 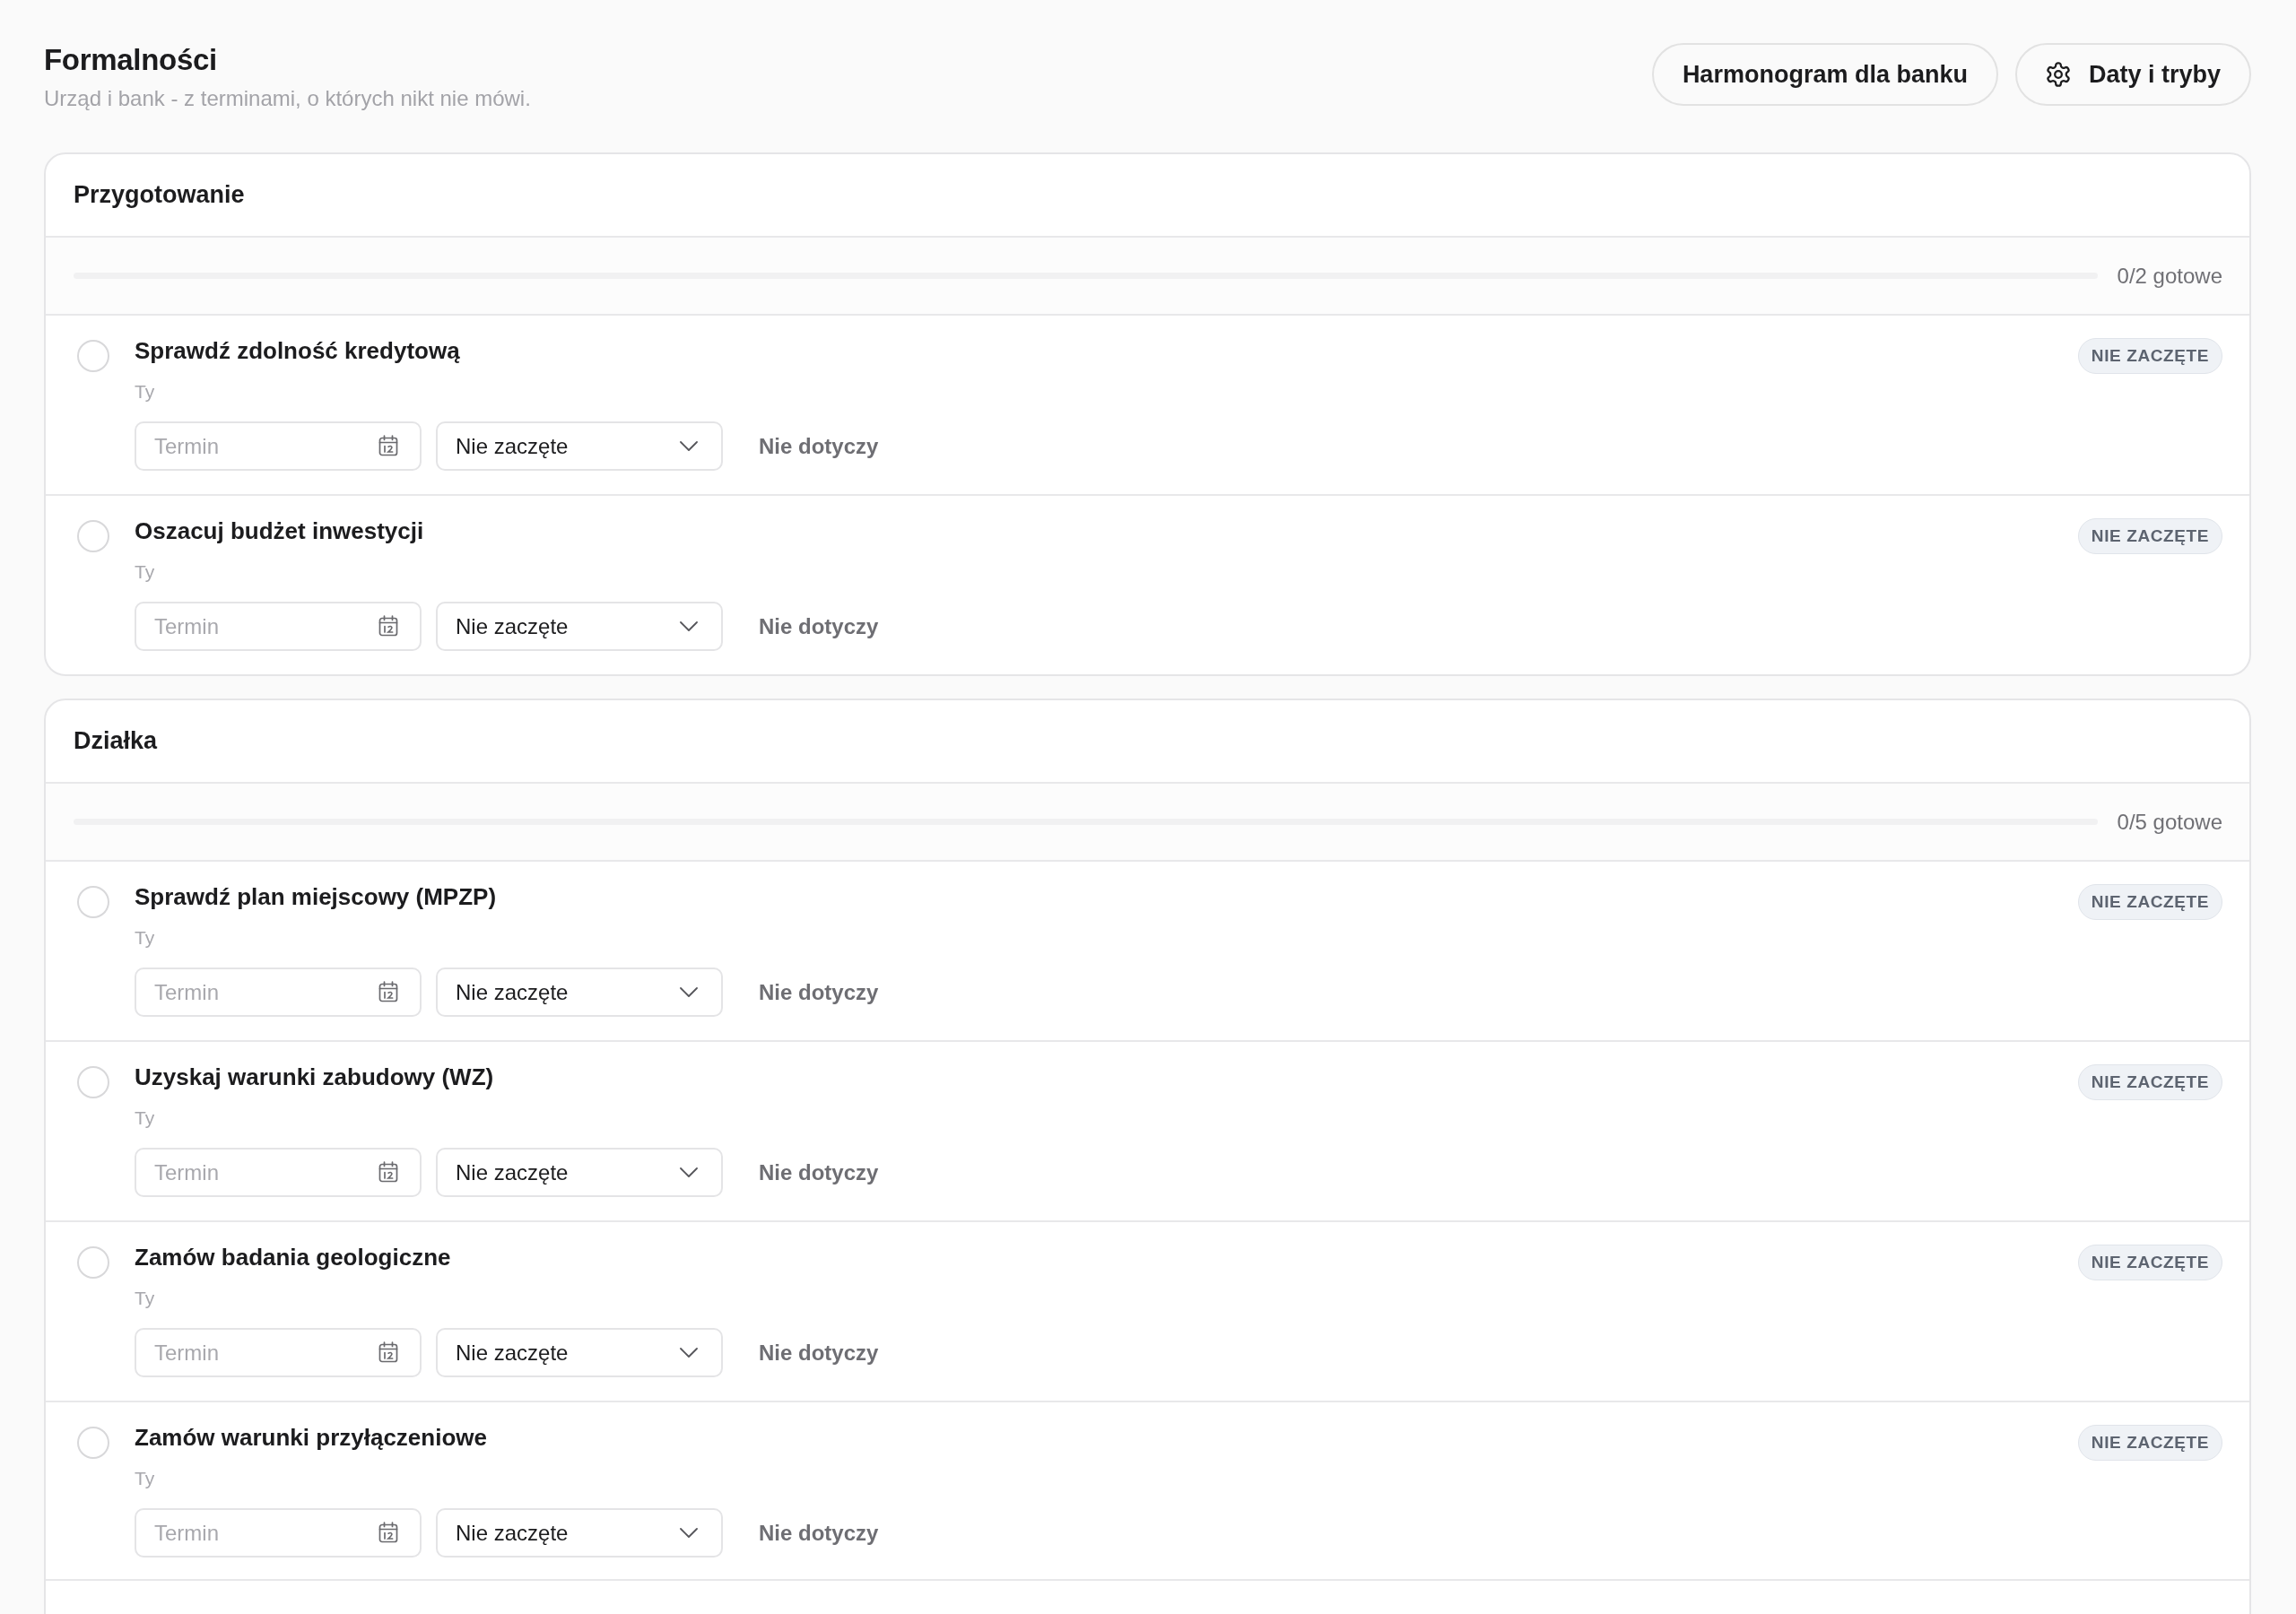 I want to click on task-title: Uzyskaj warunki zabudowy (WZ), so click(x=315, y=1077).